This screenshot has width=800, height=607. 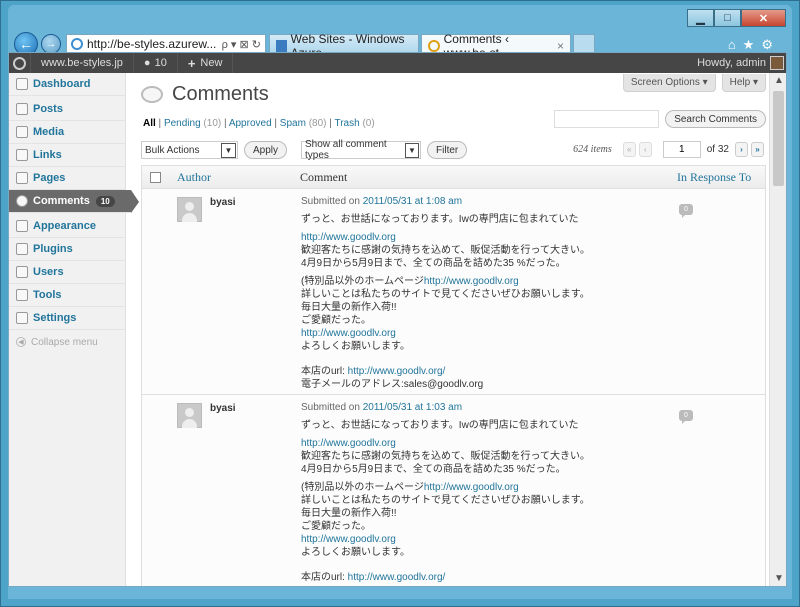 I want to click on howdy-text: Howdy, admin, so click(x=731, y=63).